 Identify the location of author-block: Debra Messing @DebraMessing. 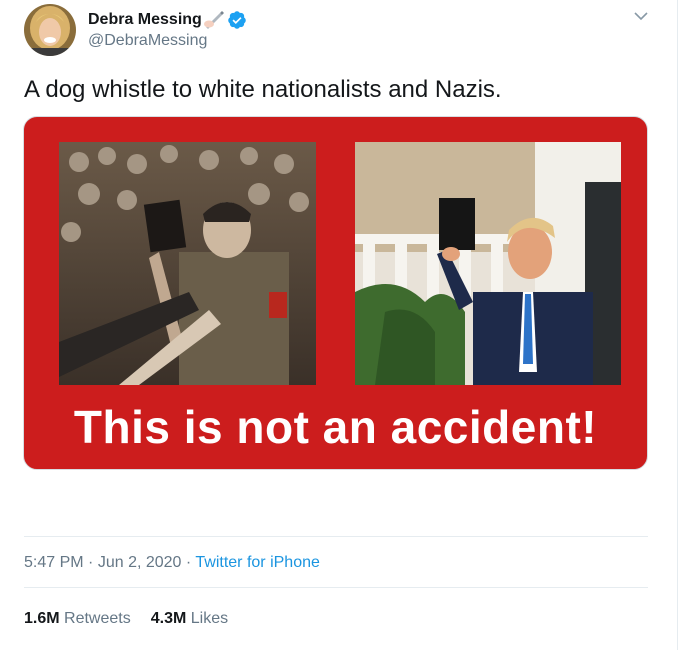
(167, 30).